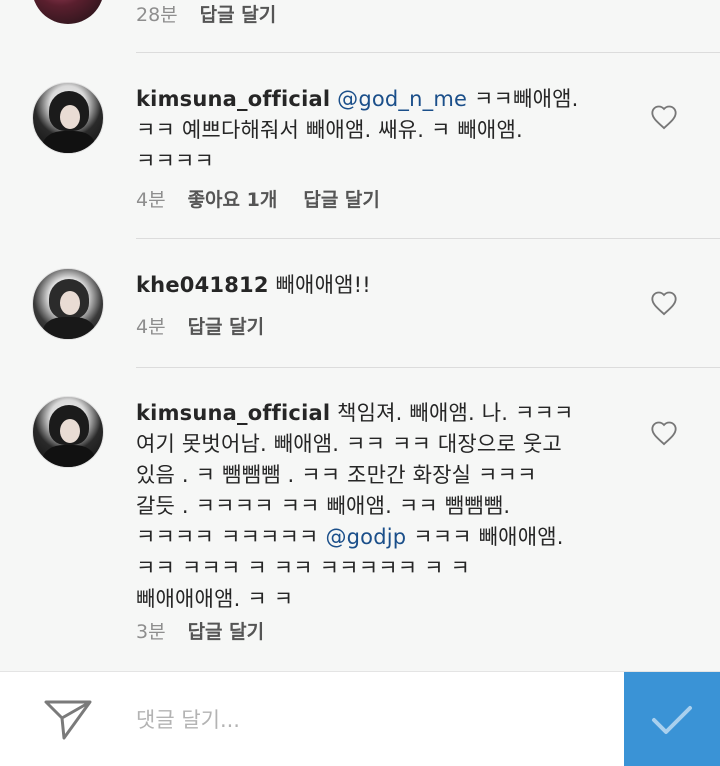  I want to click on comment-meta: 4분 좋아요 1개 답글 달기, so click(258, 198).